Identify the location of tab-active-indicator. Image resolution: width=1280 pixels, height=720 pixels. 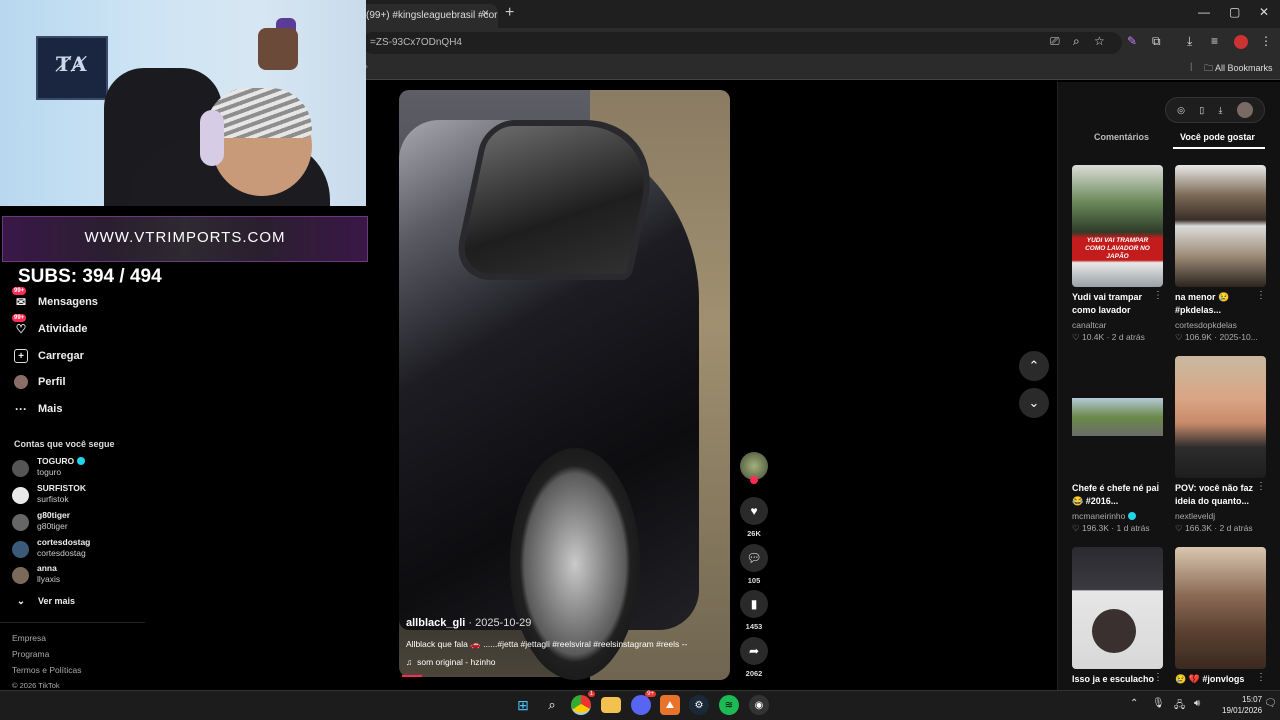
(1219, 148).